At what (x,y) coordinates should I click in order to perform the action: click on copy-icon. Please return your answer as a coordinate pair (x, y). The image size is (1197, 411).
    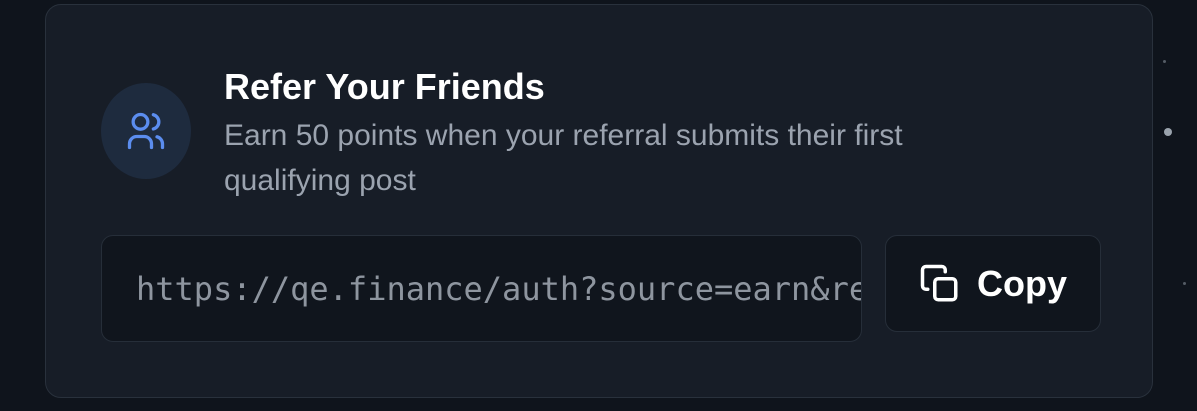
    Looking at the image, I should click on (940, 284).